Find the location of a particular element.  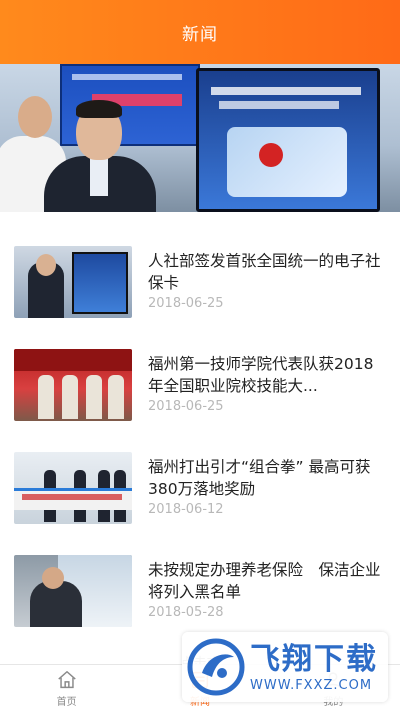

news-item: 福州第一技师学院代表队获2018年全国职业院校技能大... 2018-06-25 is located at coordinates (200, 385).